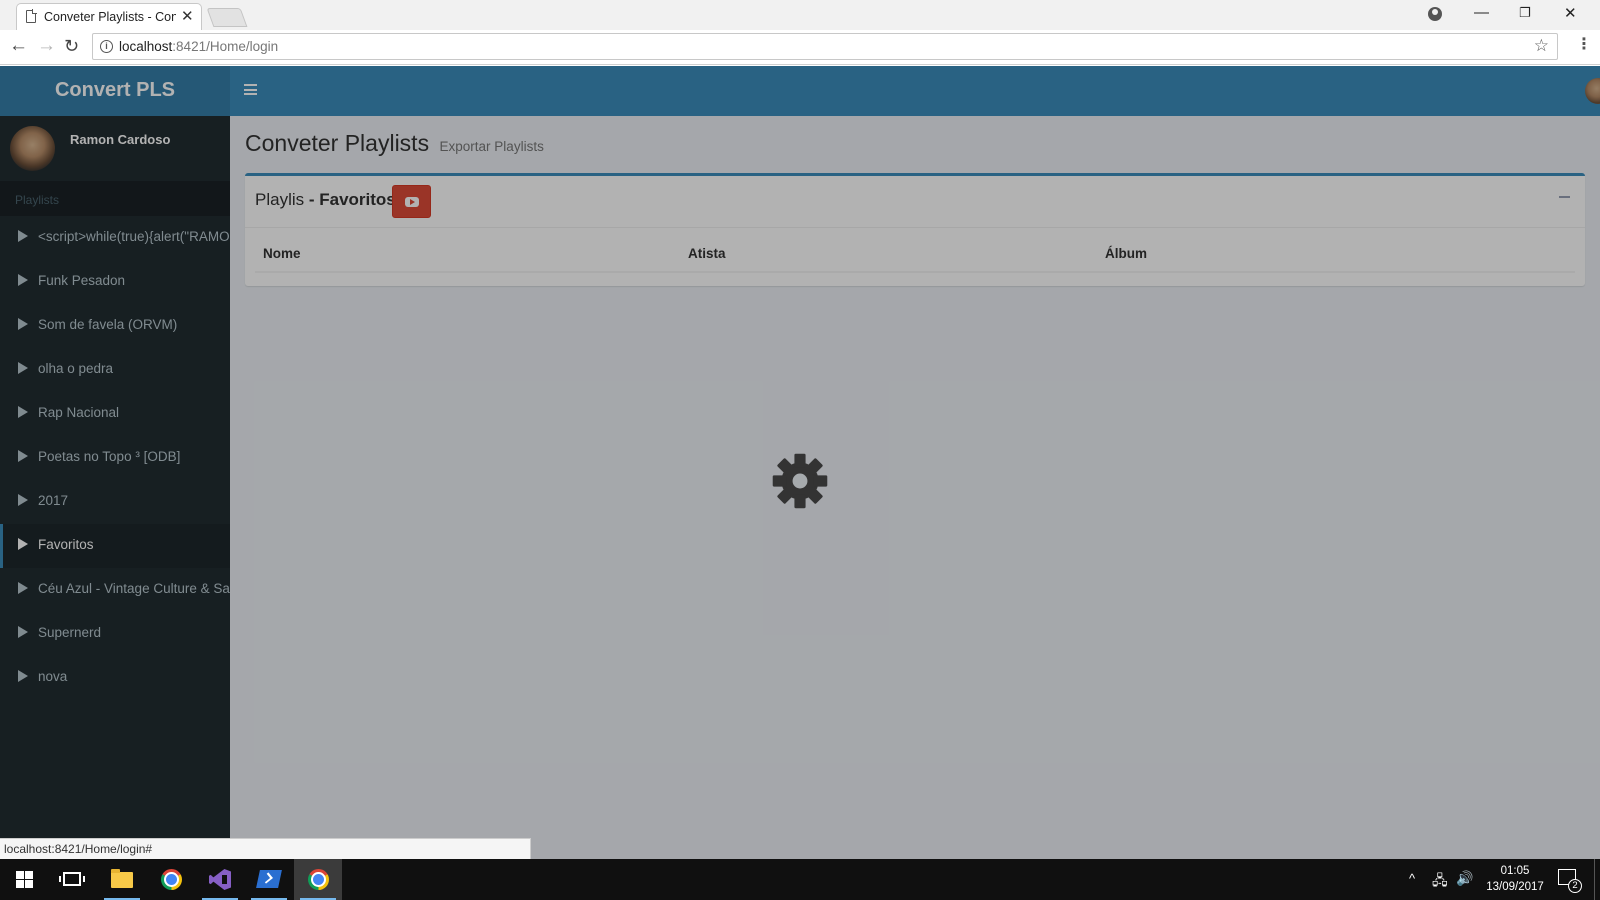 This screenshot has height=900, width=1600. What do you see at coordinates (1515, 887) in the screenshot?
I see `clock-date: 13/09/2017` at bounding box center [1515, 887].